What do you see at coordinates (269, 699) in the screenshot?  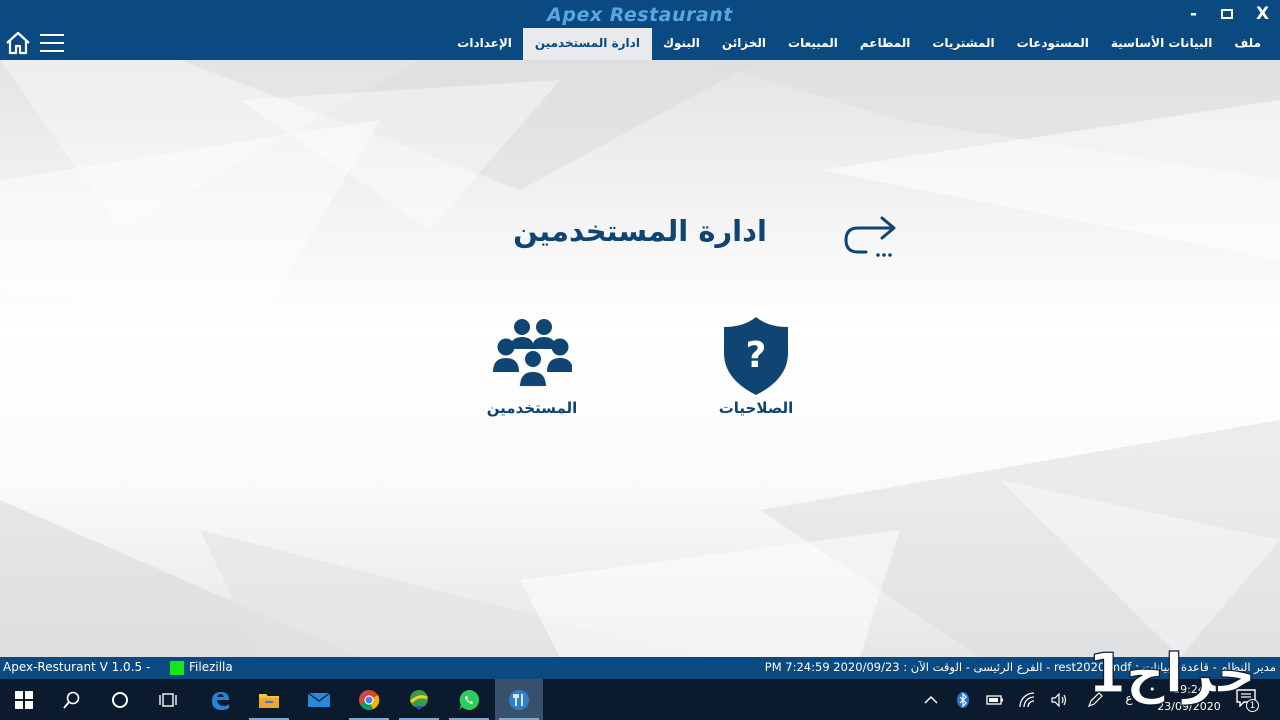 I see `file-explorer-icon` at bounding box center [269, 699].